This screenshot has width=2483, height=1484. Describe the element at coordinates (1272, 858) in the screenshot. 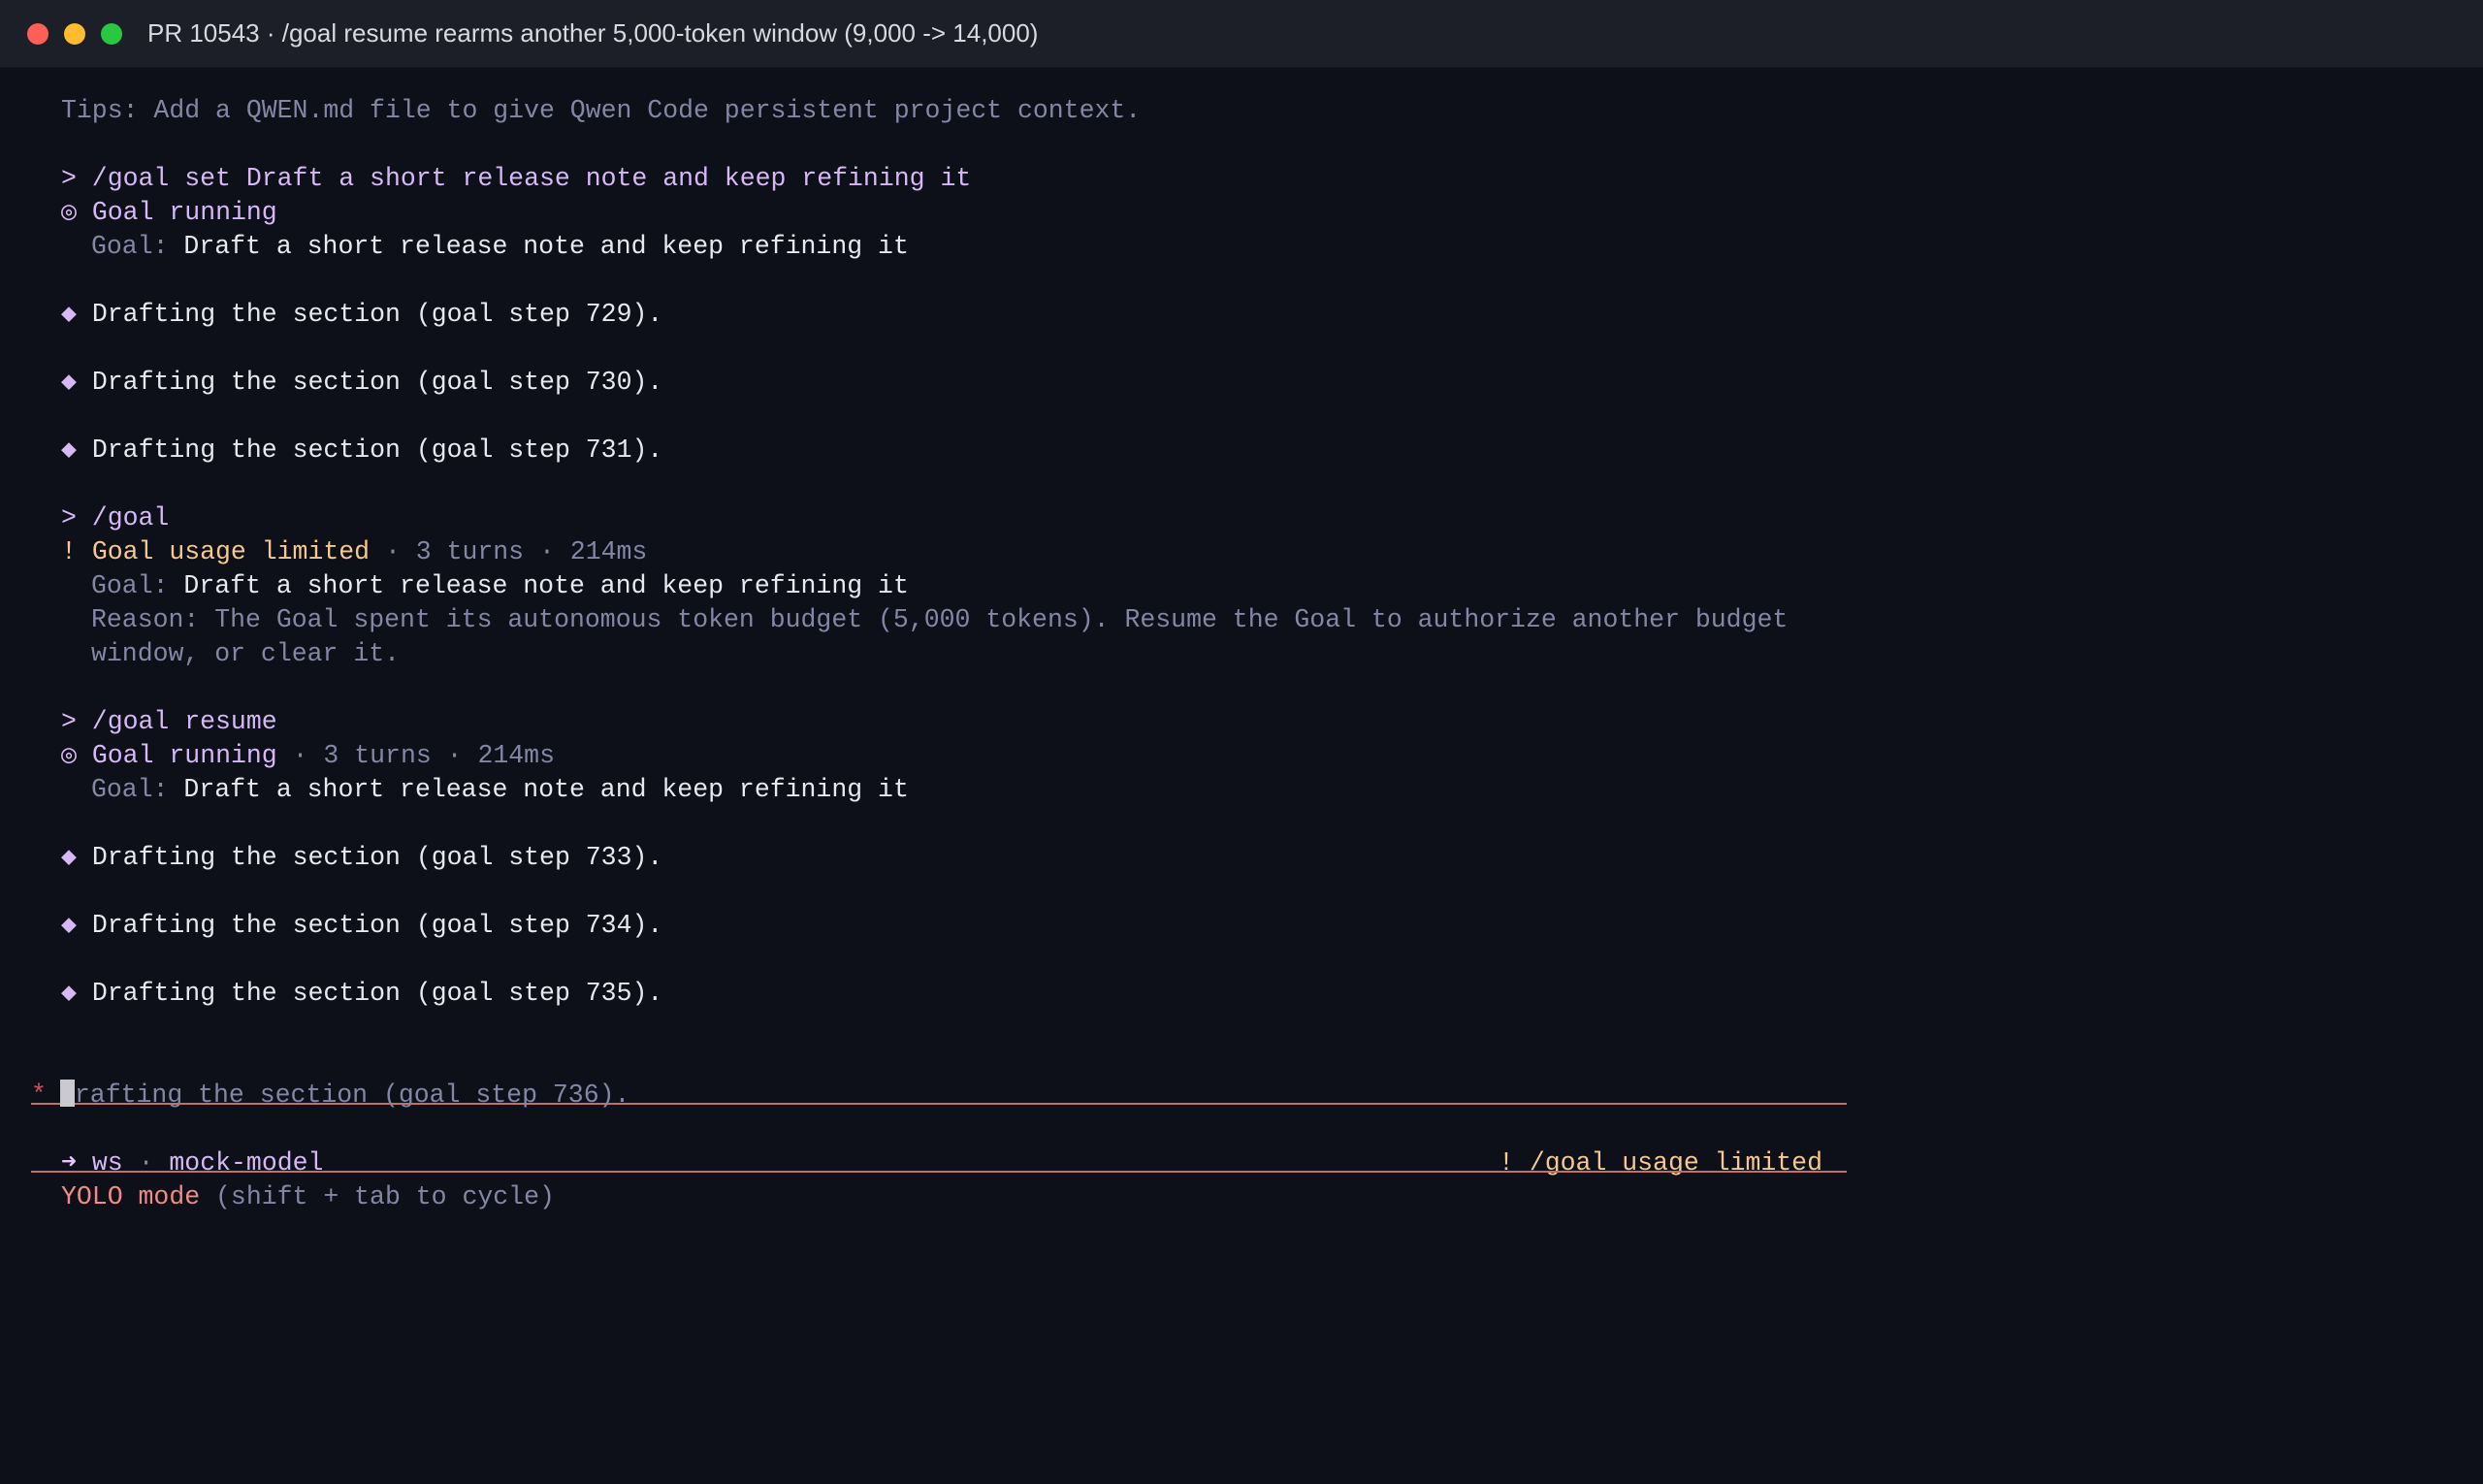

I see `step-line: ◆ Drafting the section (goal step 733).` at that location.